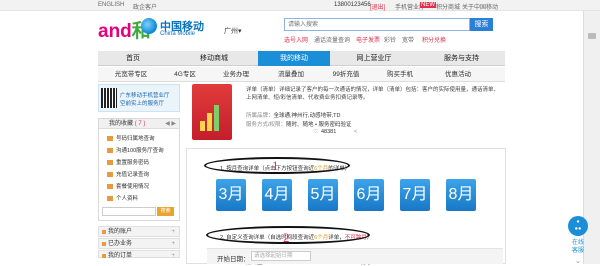  What do you see at coordinates (109, 98) in the screenshot?
I see `qr-code-icon` at bounding box center [109, 98].